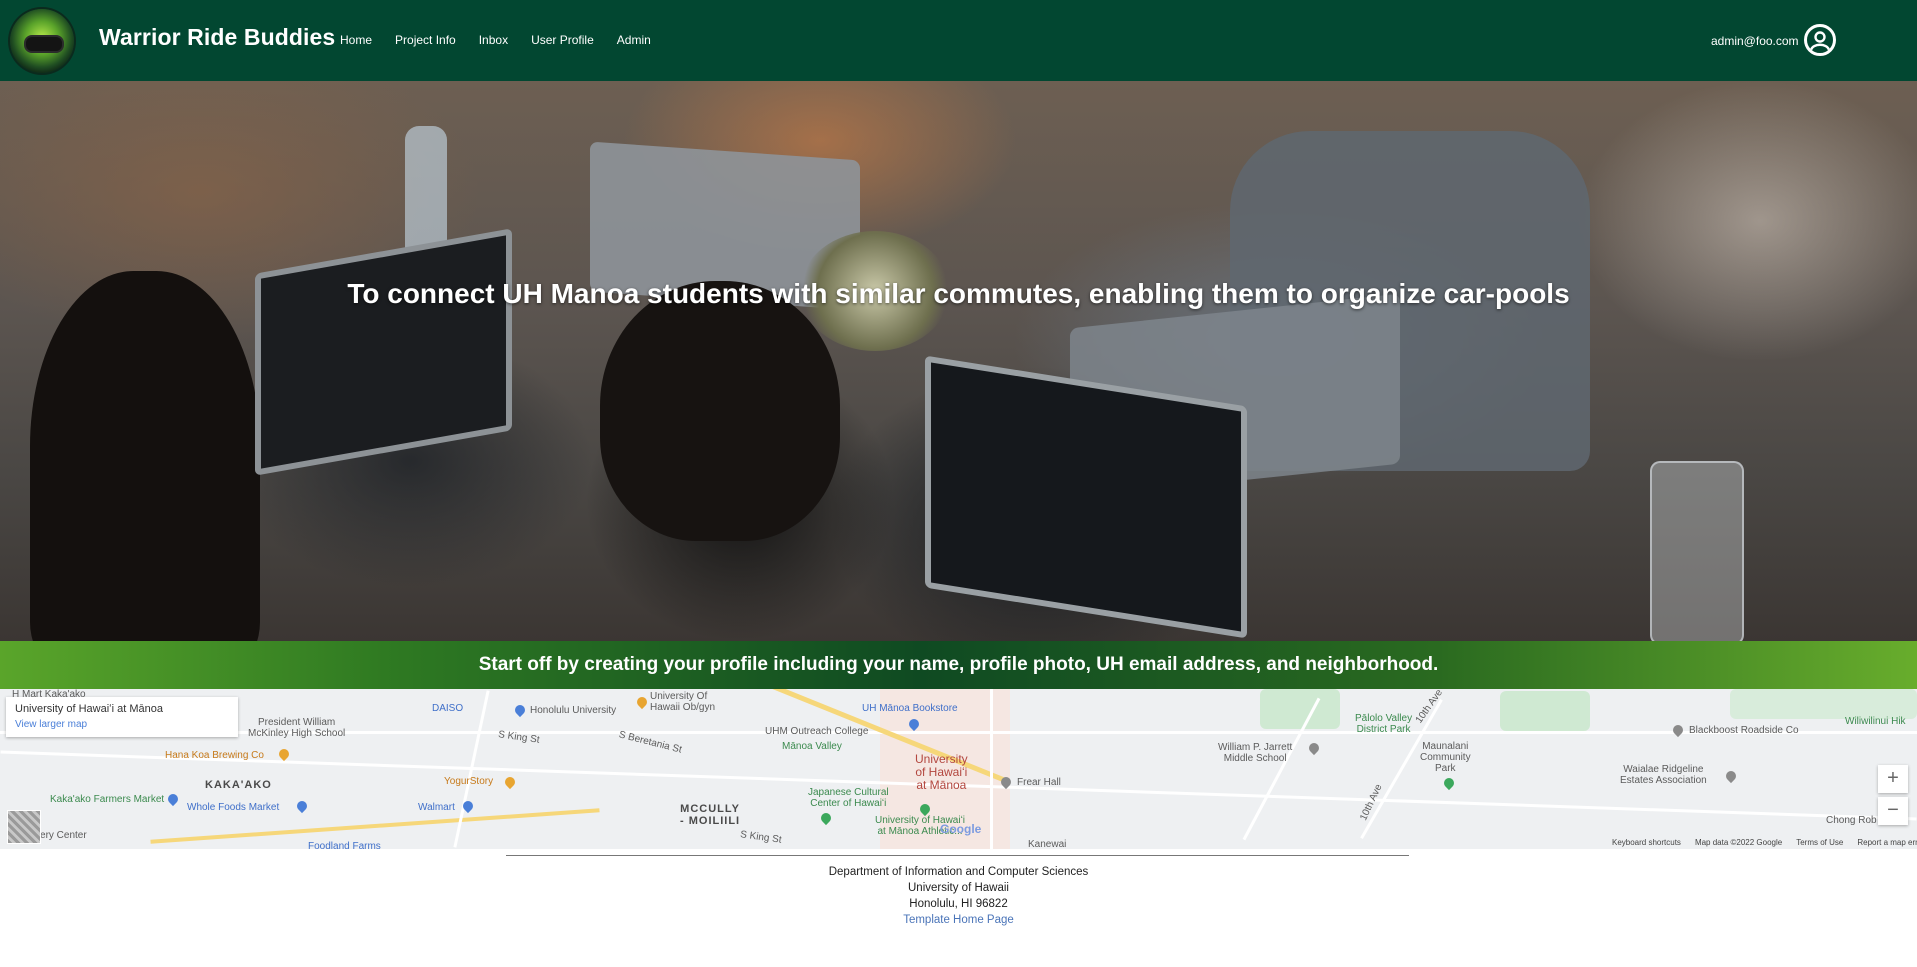 The height and width of the screenshot is (967, 1917). Describe the element at coordinates (217, 37) in the screenshot. I see `brand-title: Warrior Ride Buddies` at that location.